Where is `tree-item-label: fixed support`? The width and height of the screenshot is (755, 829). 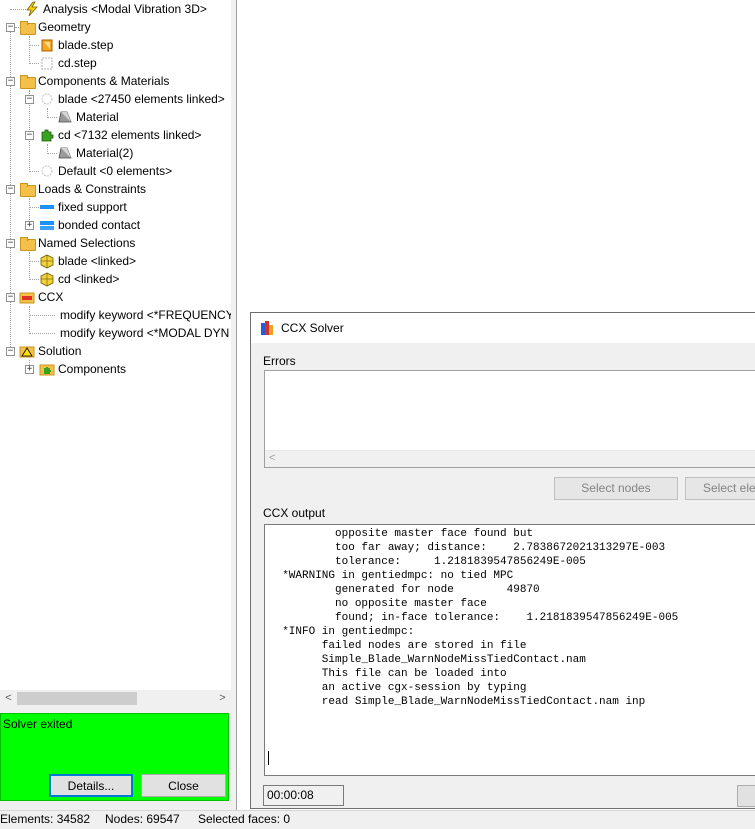 tree-item-label: fixed support is located at coordinates (92, 207).